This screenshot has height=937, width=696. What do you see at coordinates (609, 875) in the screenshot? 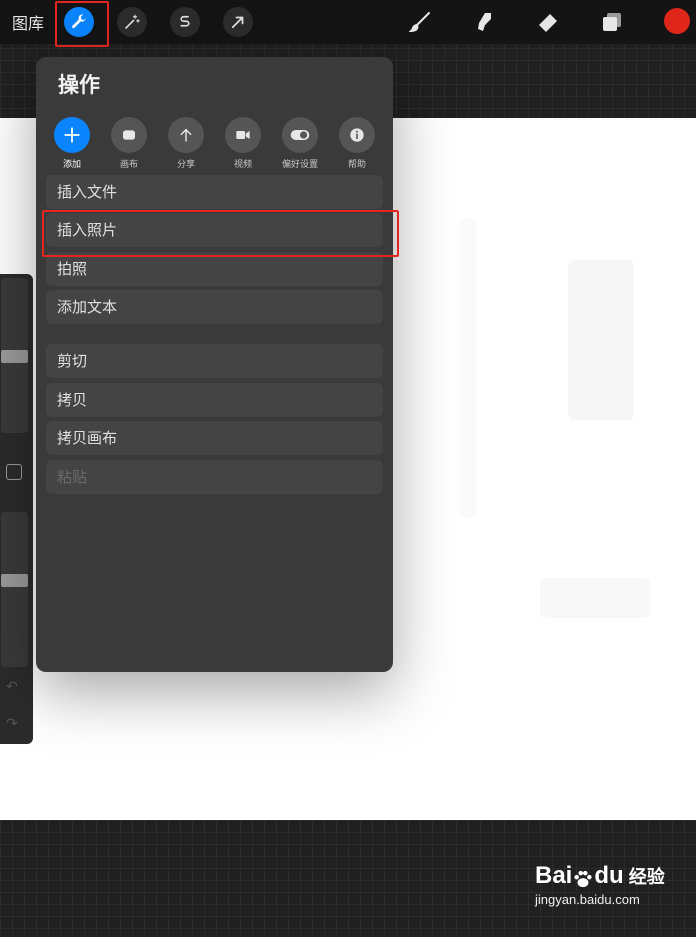
I see `watermark-brand-suffix: du` at bounding box center [609, 875].